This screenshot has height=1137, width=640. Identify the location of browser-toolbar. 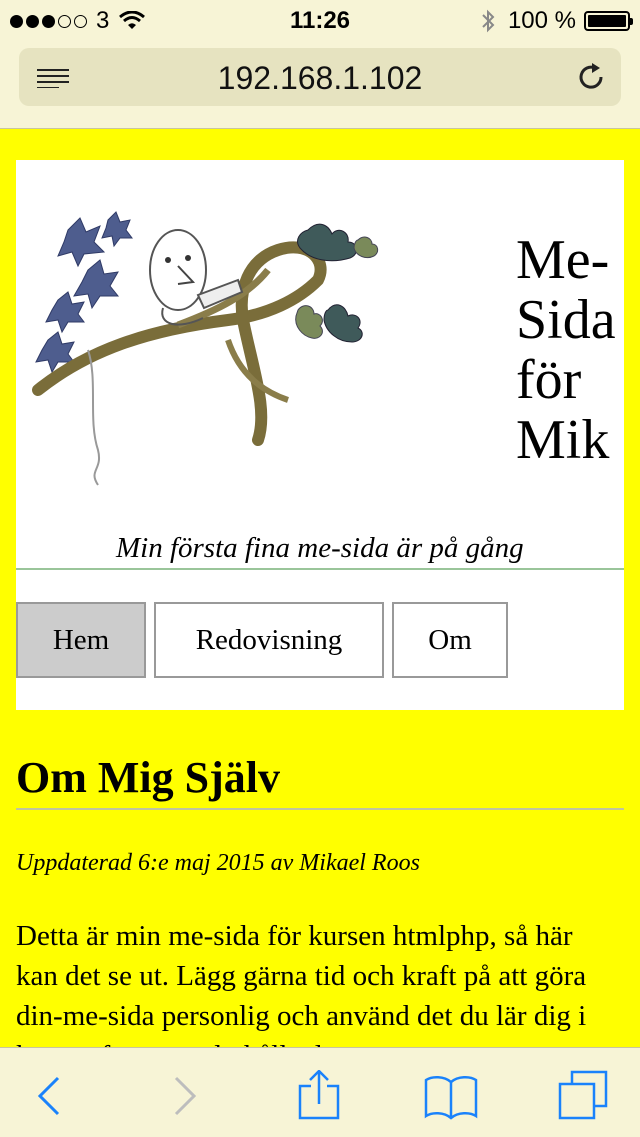
(320, 1092).